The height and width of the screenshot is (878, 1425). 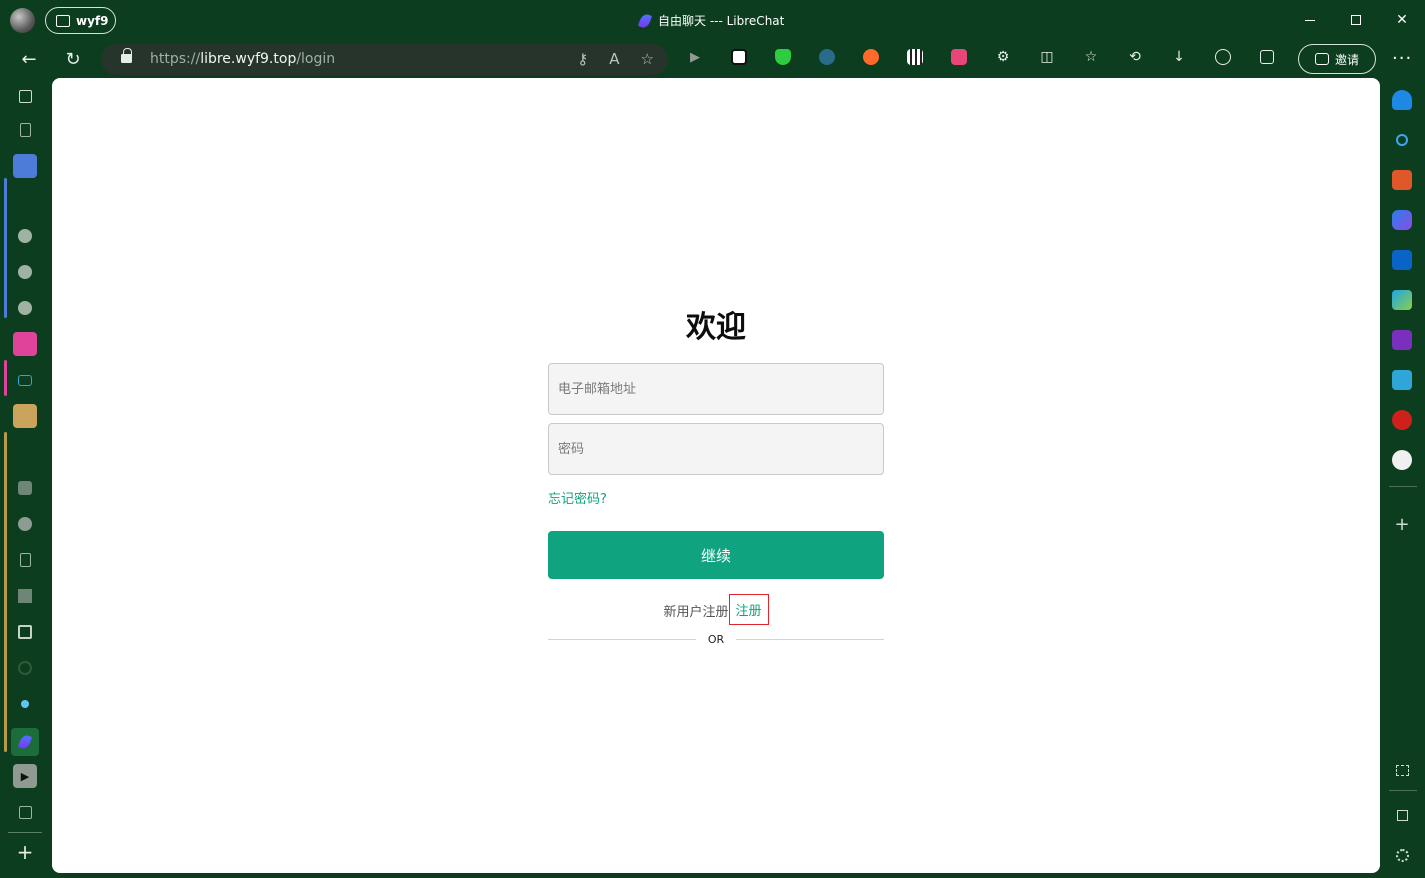 What do you see at coordinates (1402, 815) in the screenshot?
I see `external-link-icon` at bounding box center [1402, 815].